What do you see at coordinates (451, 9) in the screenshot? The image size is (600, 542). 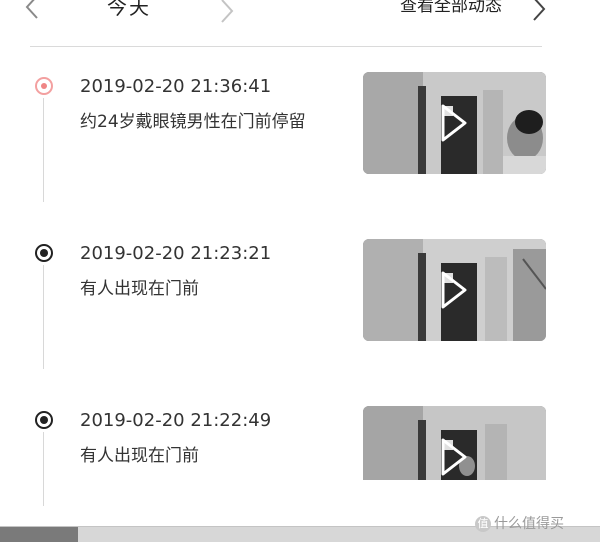 I see `view-all-link: 查看全部动态` at bounding box center [451, 9].